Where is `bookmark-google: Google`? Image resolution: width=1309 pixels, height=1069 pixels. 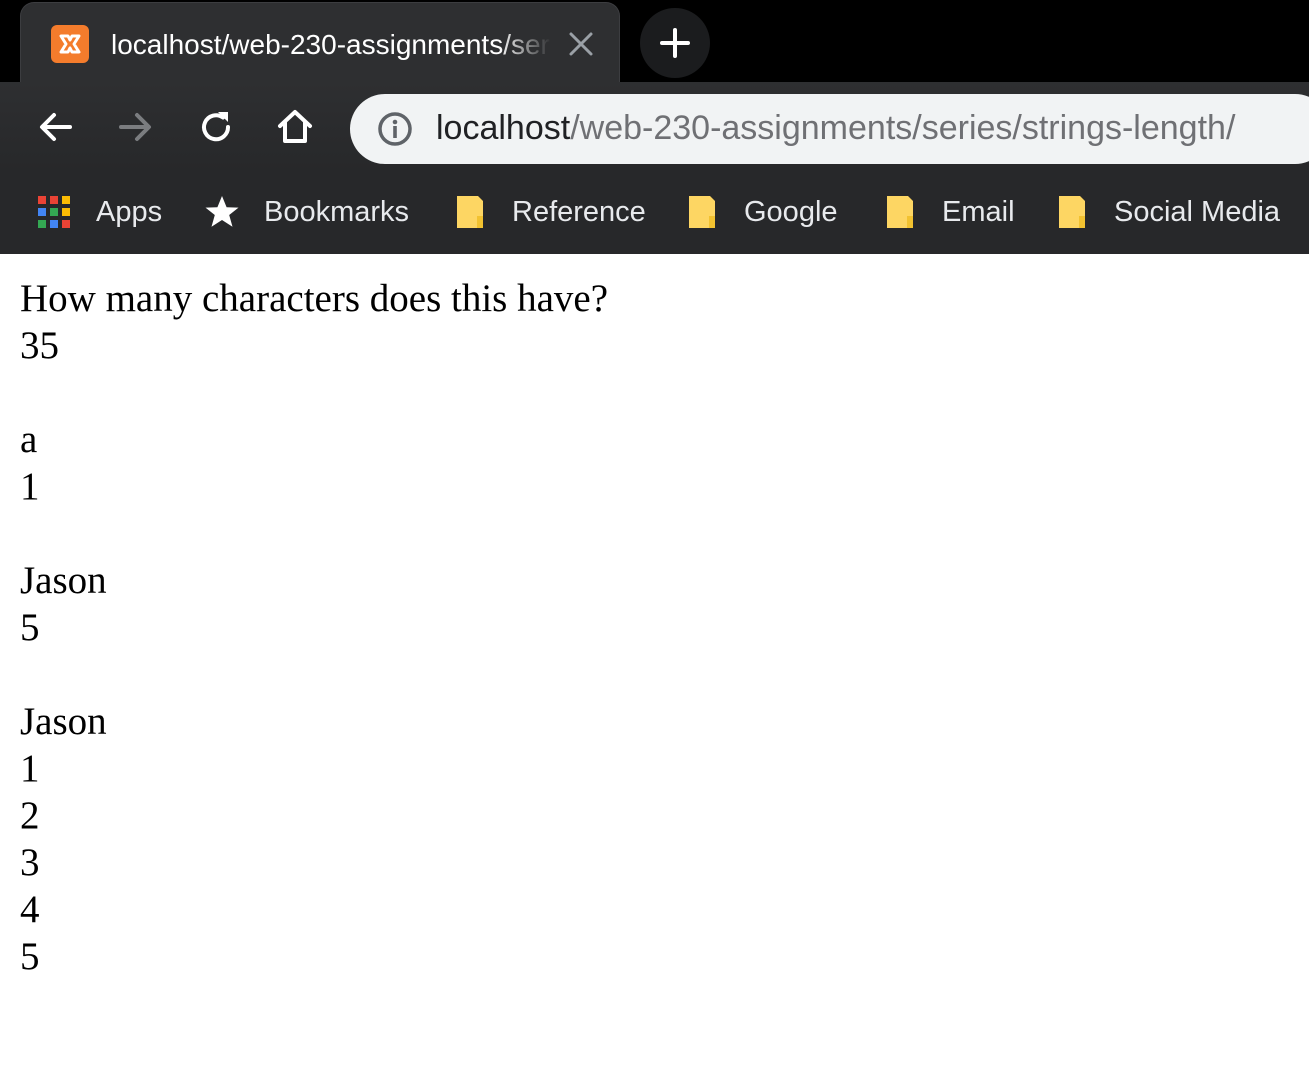
bookmark-google: Google is located at coordinates (761, 212).